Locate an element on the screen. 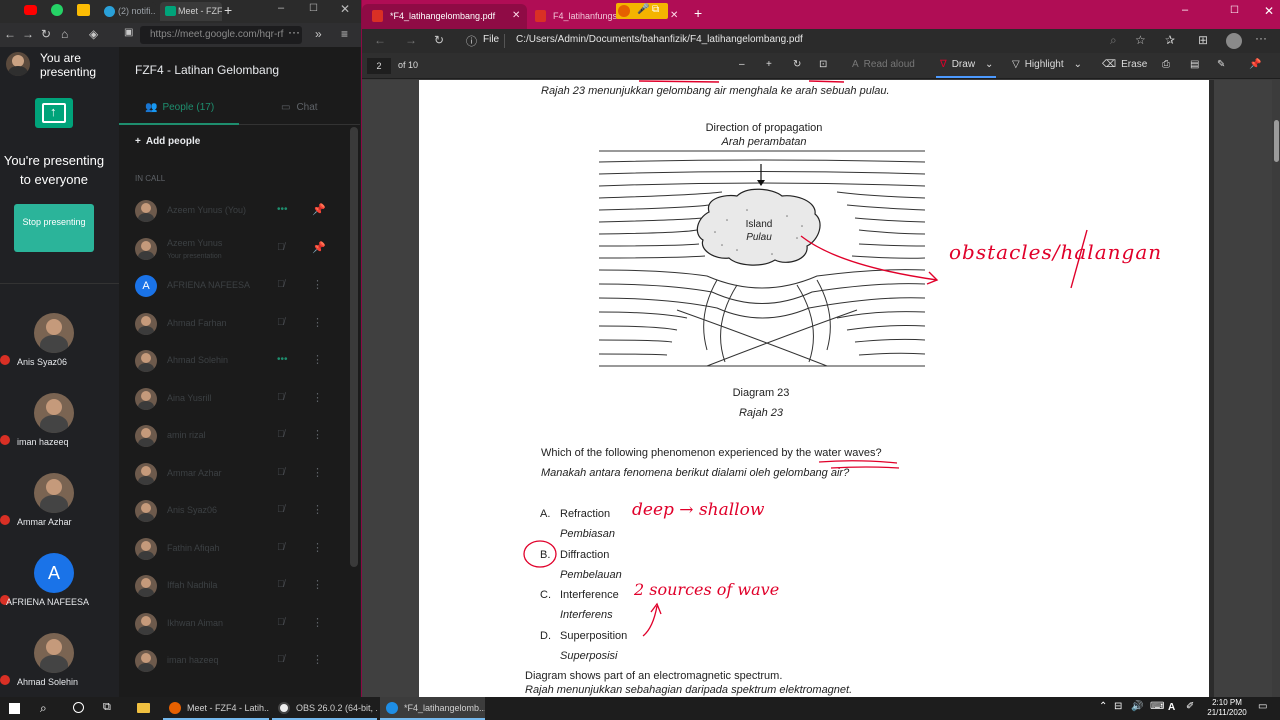 The height and width of the screenshot is (720, 1280). rotate-icon: ↻ is located at coordinates (797, 64).